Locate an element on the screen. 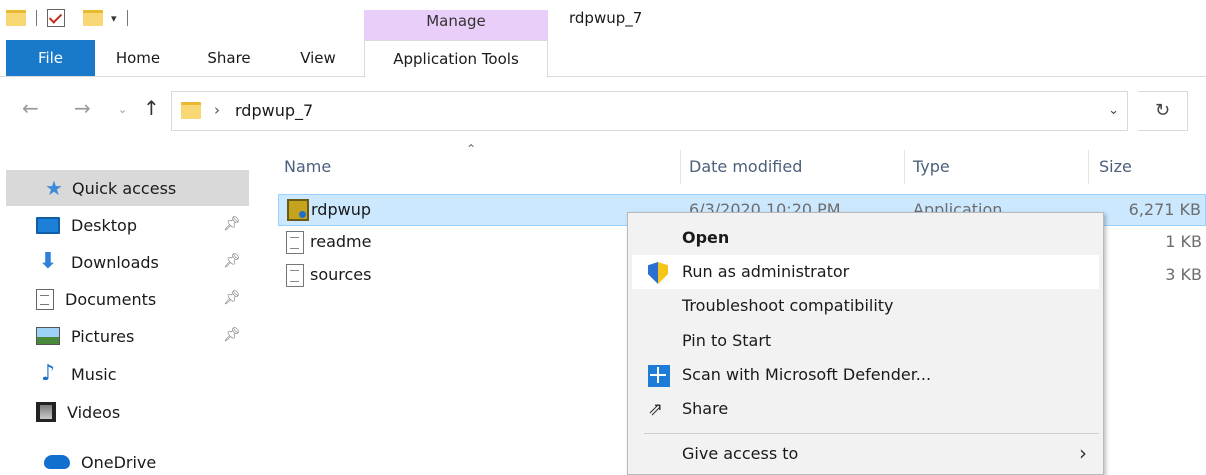 This screenshot has height=475, width=1206. sidebar-item-pictures: Pictures 📌︎ is located at coordinates (127, 336).